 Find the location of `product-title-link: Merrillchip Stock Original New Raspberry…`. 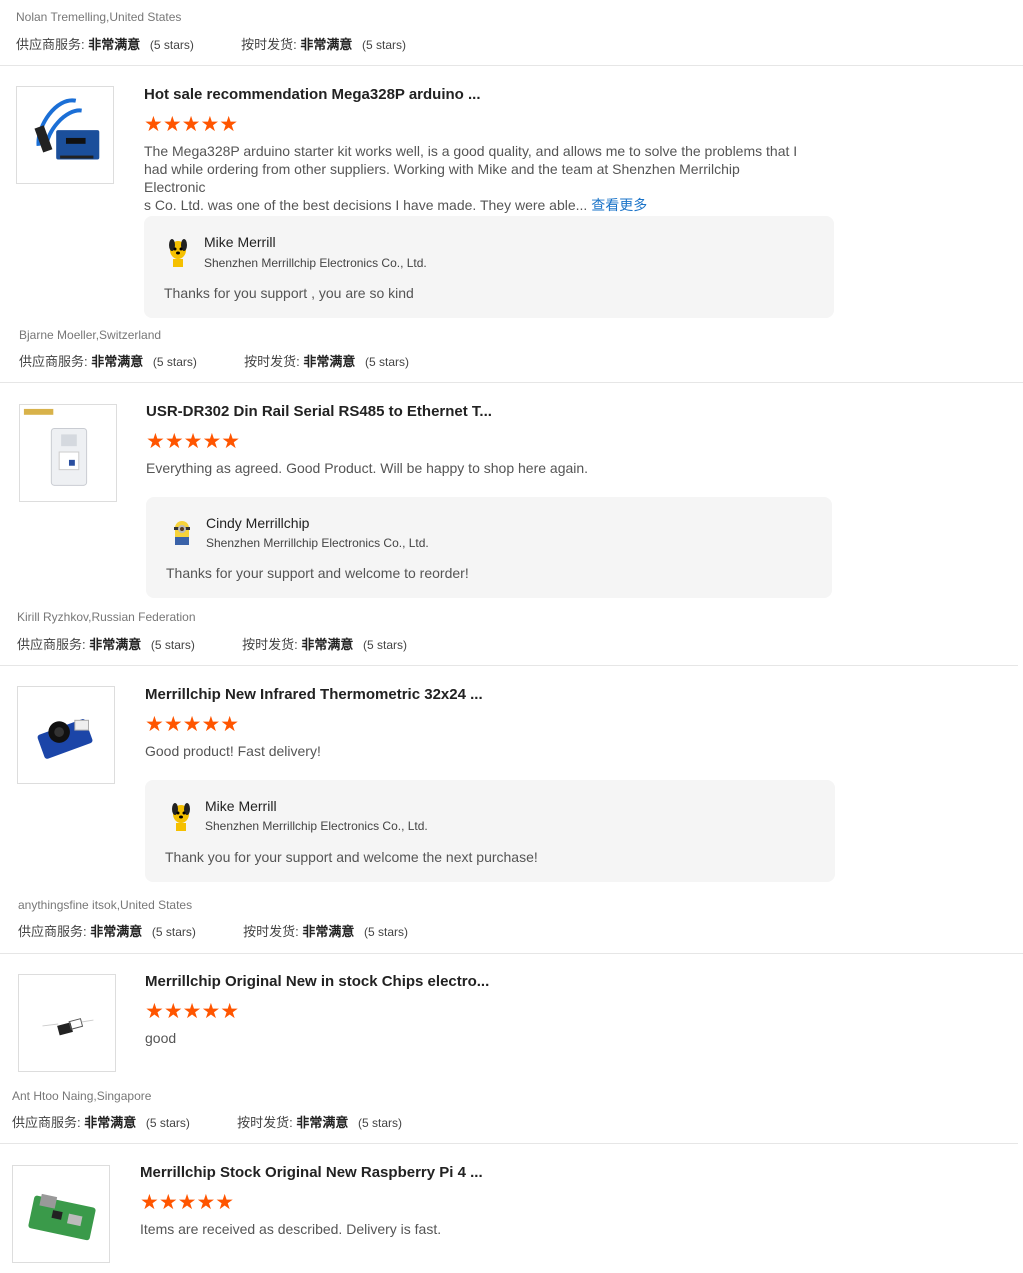

product-title-link: Merrillchip Stock Original New Raspberry… is located at coordinates (311, 1172).